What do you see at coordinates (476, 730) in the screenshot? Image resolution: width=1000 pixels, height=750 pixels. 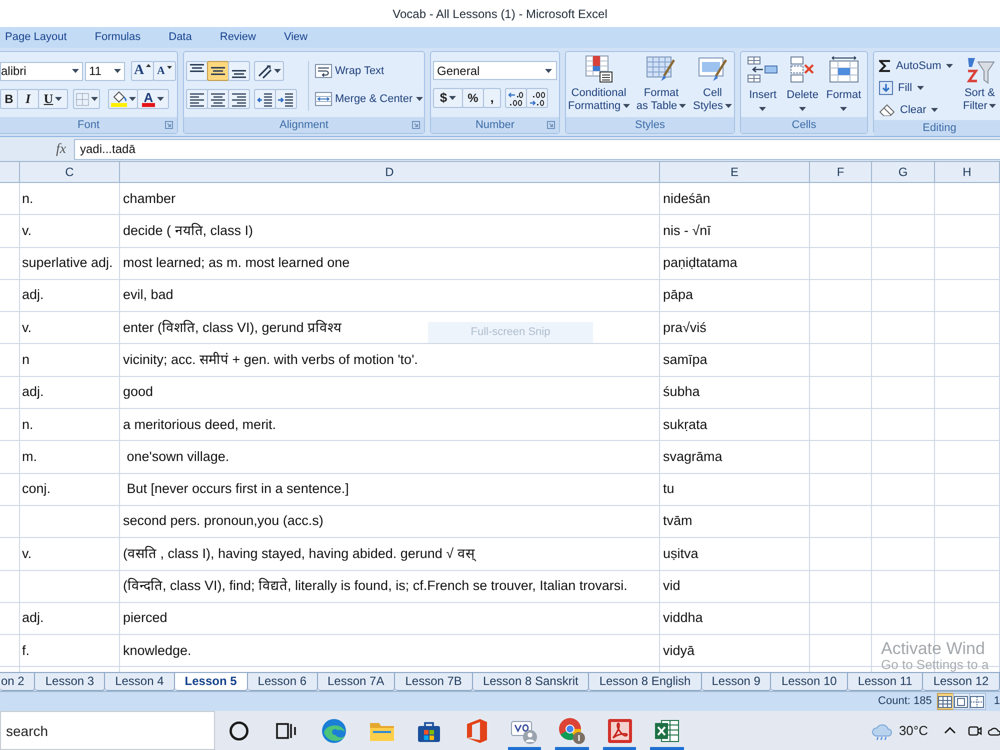 I see `app-logo-icon` at bounding box center [476, 730].